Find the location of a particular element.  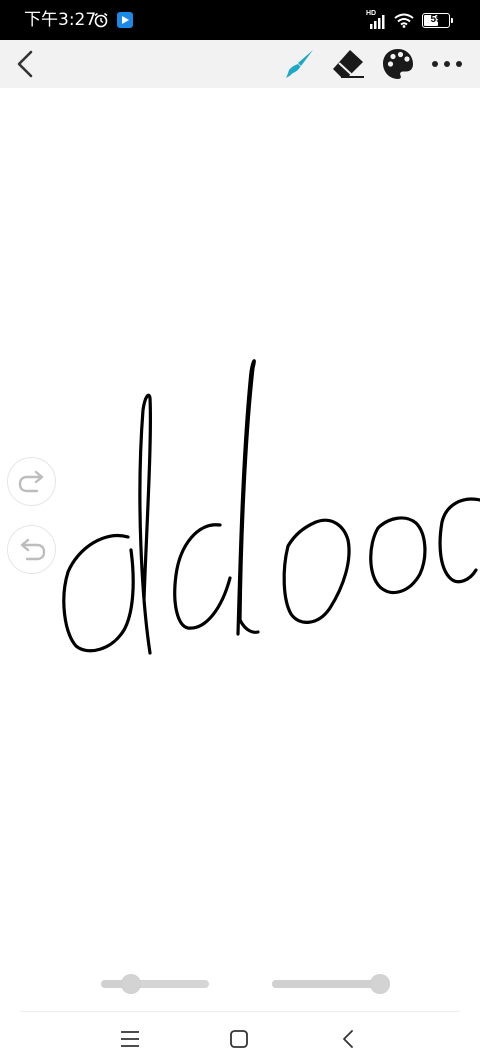

battery-percent: 59 is located at coordinates (436, 19).